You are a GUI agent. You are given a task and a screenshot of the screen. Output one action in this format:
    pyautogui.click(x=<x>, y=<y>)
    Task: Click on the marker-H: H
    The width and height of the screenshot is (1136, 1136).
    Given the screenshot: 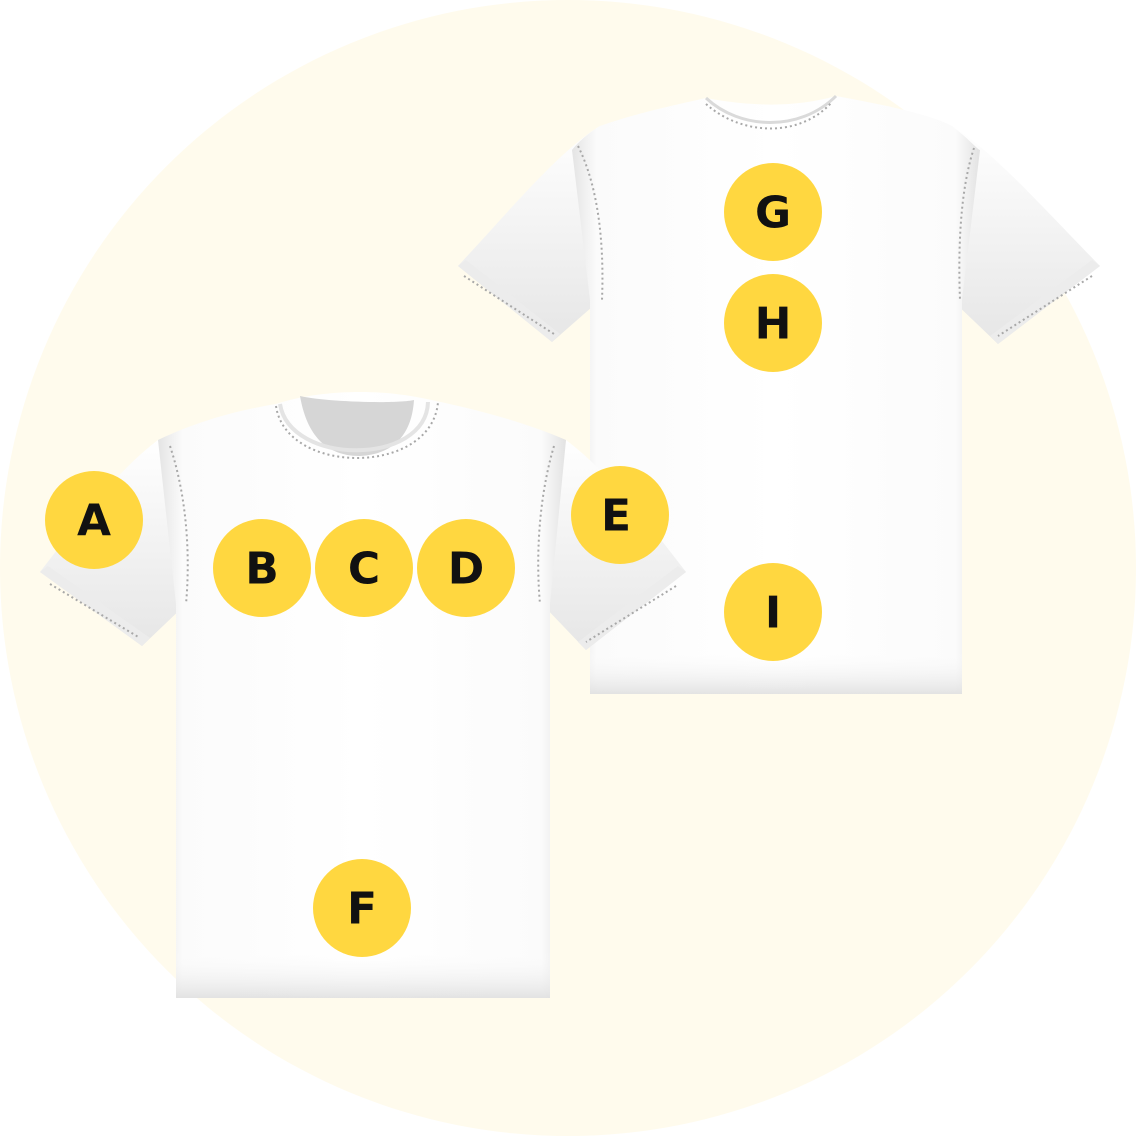 What is the action you would take?
    pyautogui.click(x=773, y=323)
    